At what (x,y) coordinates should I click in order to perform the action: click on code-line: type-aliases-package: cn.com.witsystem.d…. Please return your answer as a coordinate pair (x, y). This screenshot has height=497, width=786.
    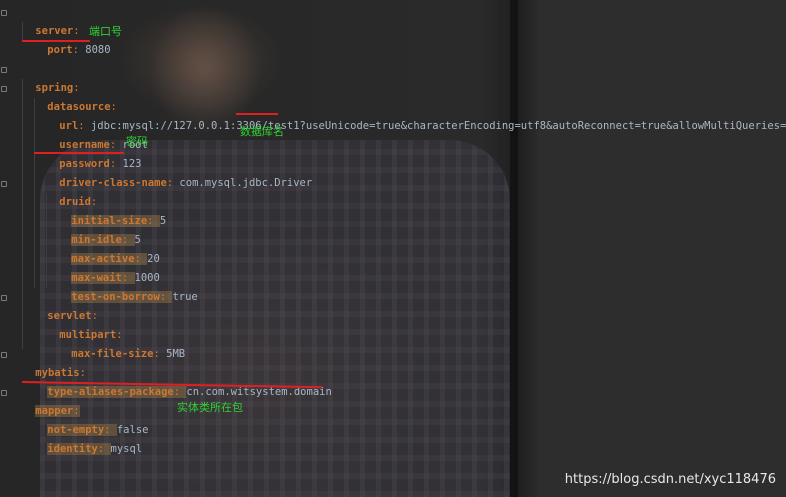
    Looking at the image, I should click on (189, 392).